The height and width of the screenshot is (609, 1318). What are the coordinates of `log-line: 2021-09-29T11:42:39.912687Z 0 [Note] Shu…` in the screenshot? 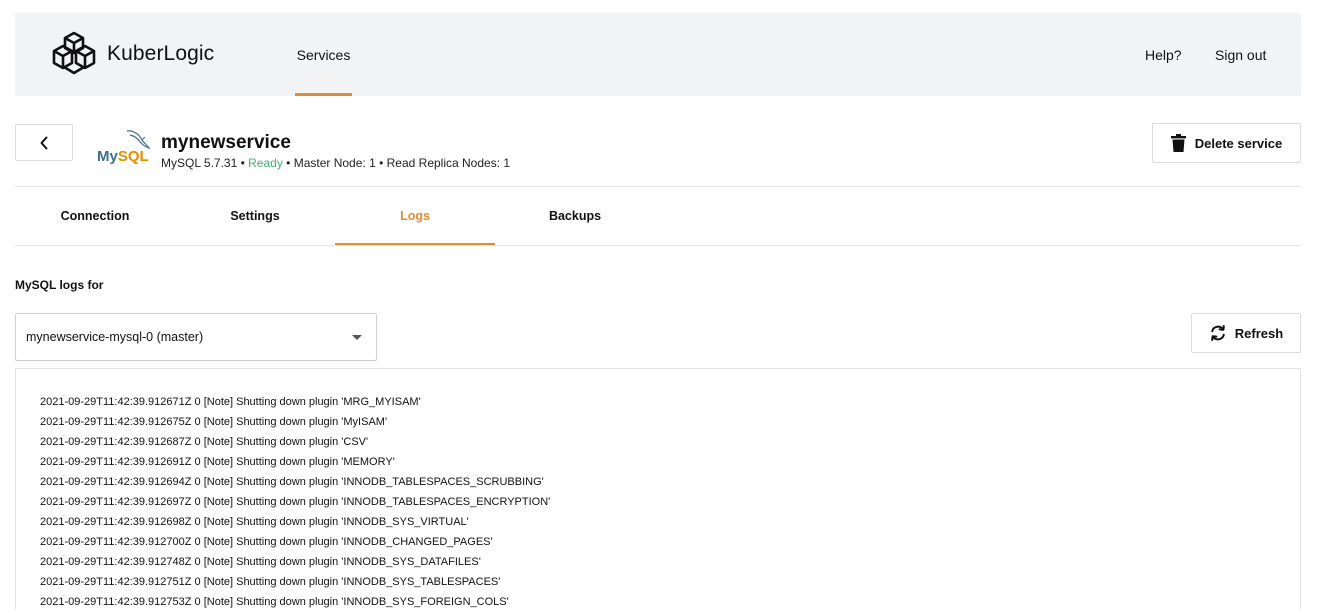 It's located at (204, 442).